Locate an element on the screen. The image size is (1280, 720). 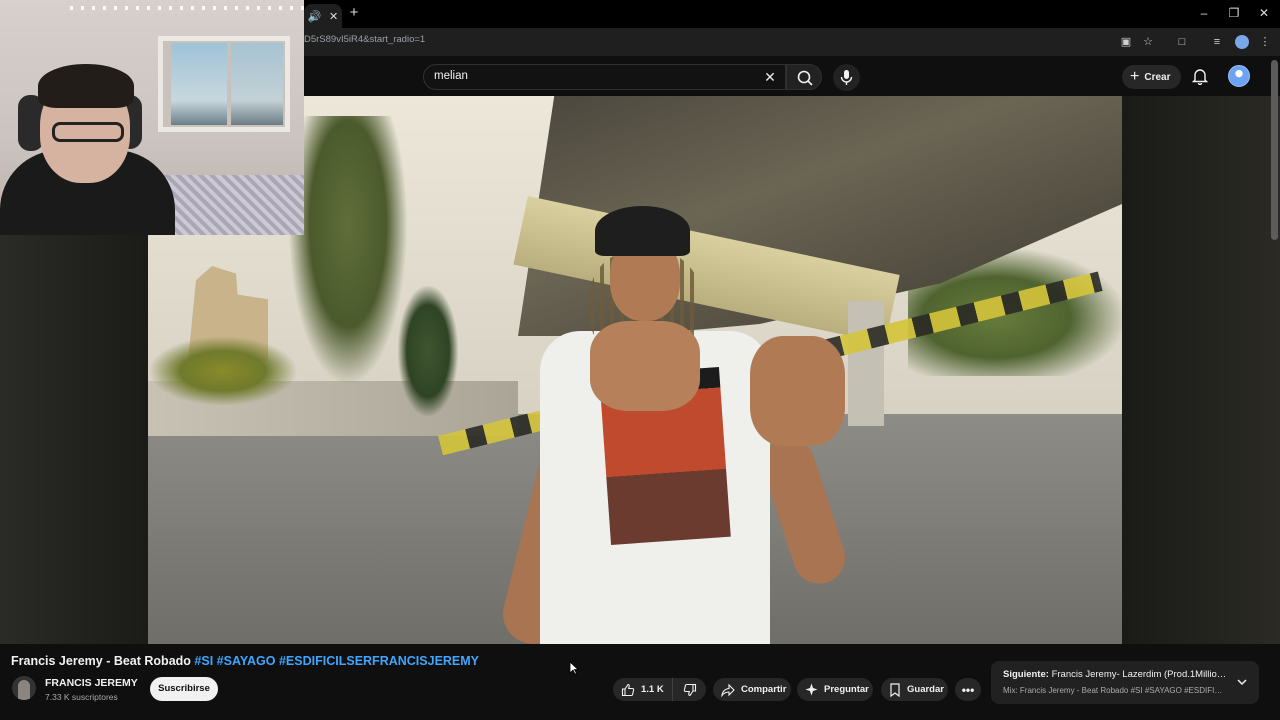
search-button is located at coordinates (804, 77).